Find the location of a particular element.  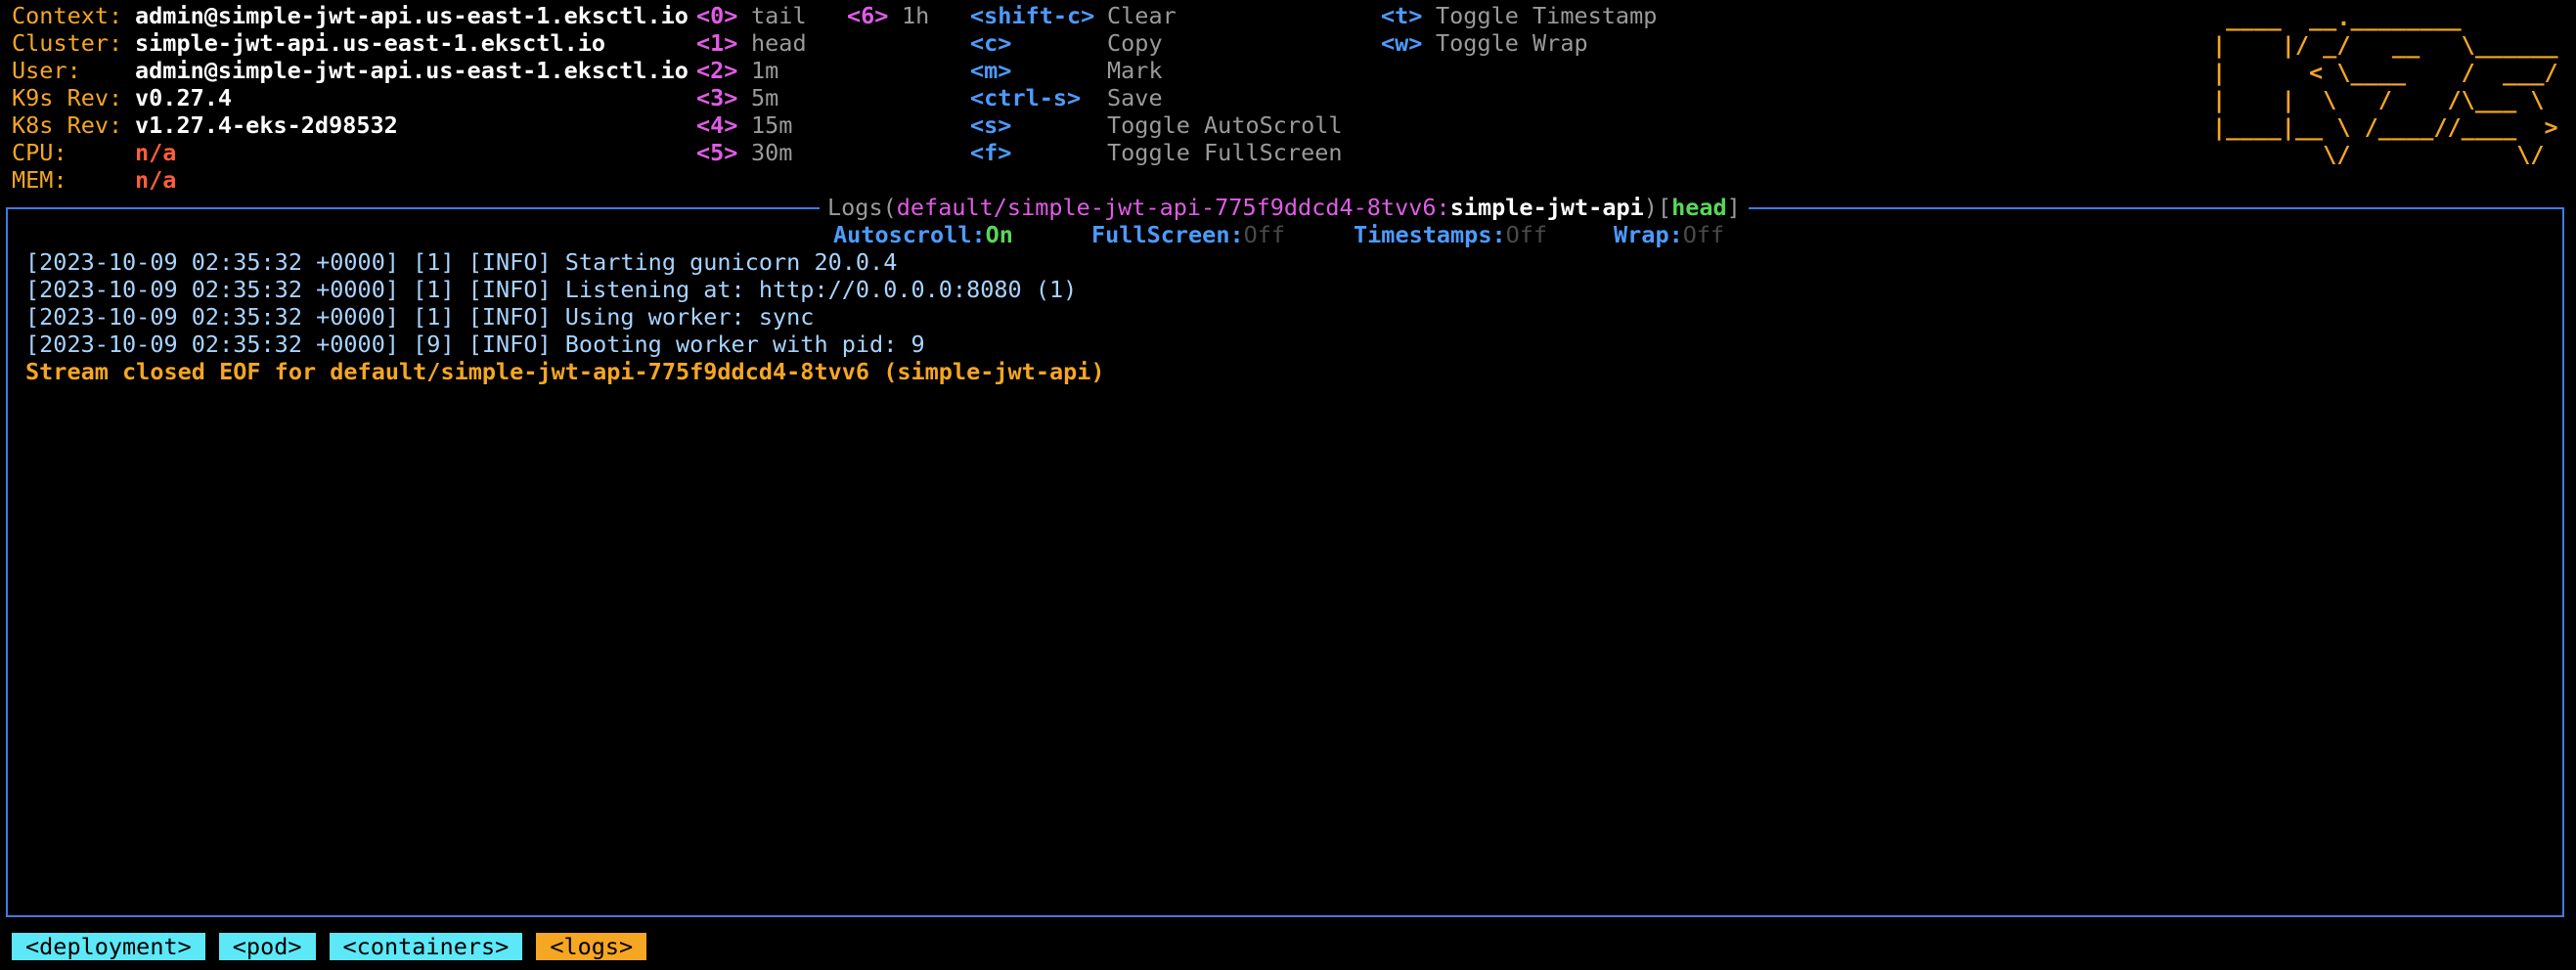

hint-key: <f> is located at coordinates (991, 152).